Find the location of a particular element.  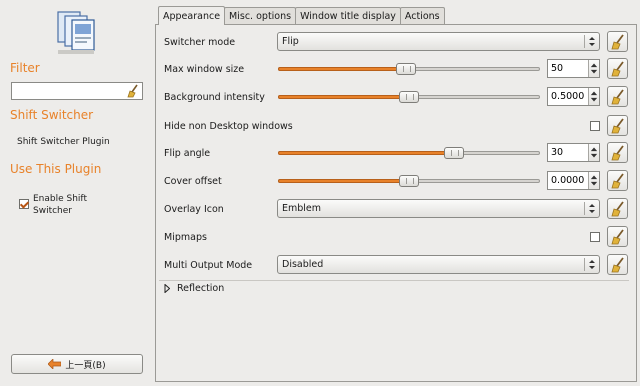

cover-offset-spin is located at coordinates (573, 180).